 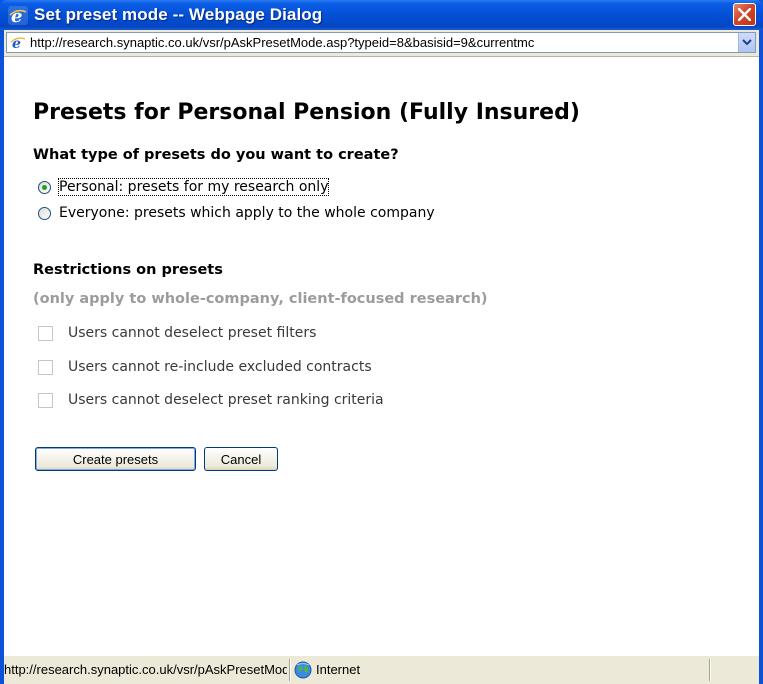 I want to click on chevron-down-icon, so click(x=747, y=42).